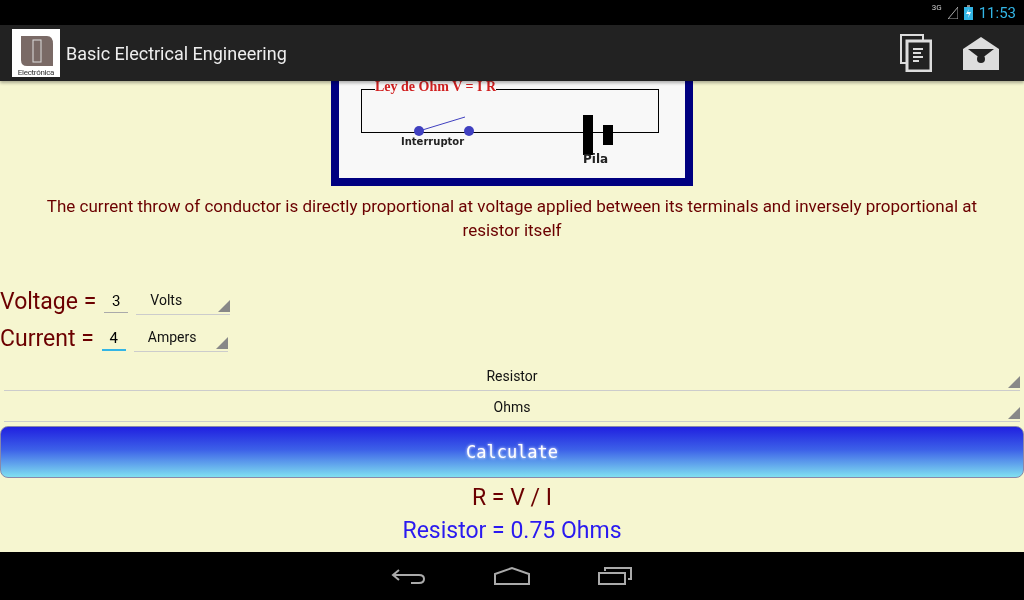  What do you see at coordinates (47, 338) in the screenshot?
I see `quantity-label: Current =` at bounding box center [47, 338].